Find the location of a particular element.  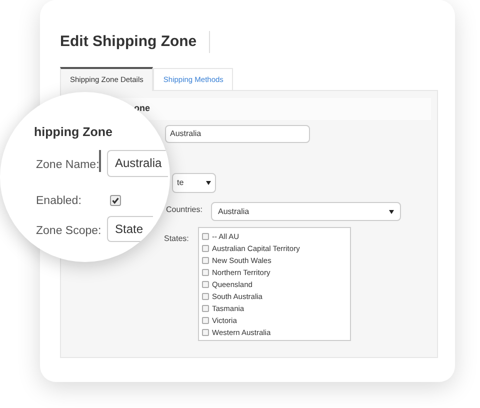

states-label: States: is located at coordinates (177, 239).